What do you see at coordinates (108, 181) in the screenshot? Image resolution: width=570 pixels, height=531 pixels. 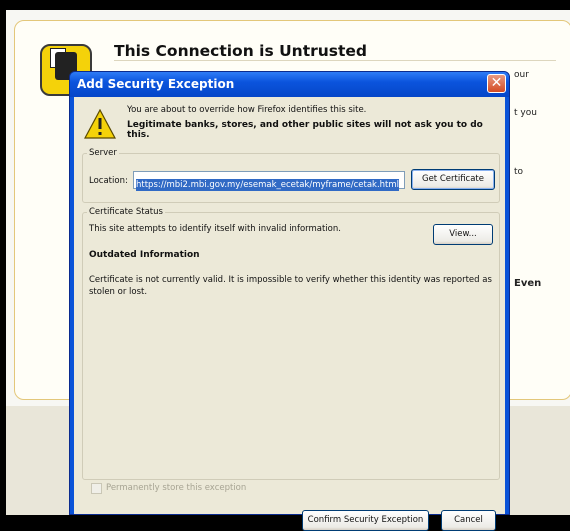 I see `location-label: Location:` at bounding box center [108, 181].